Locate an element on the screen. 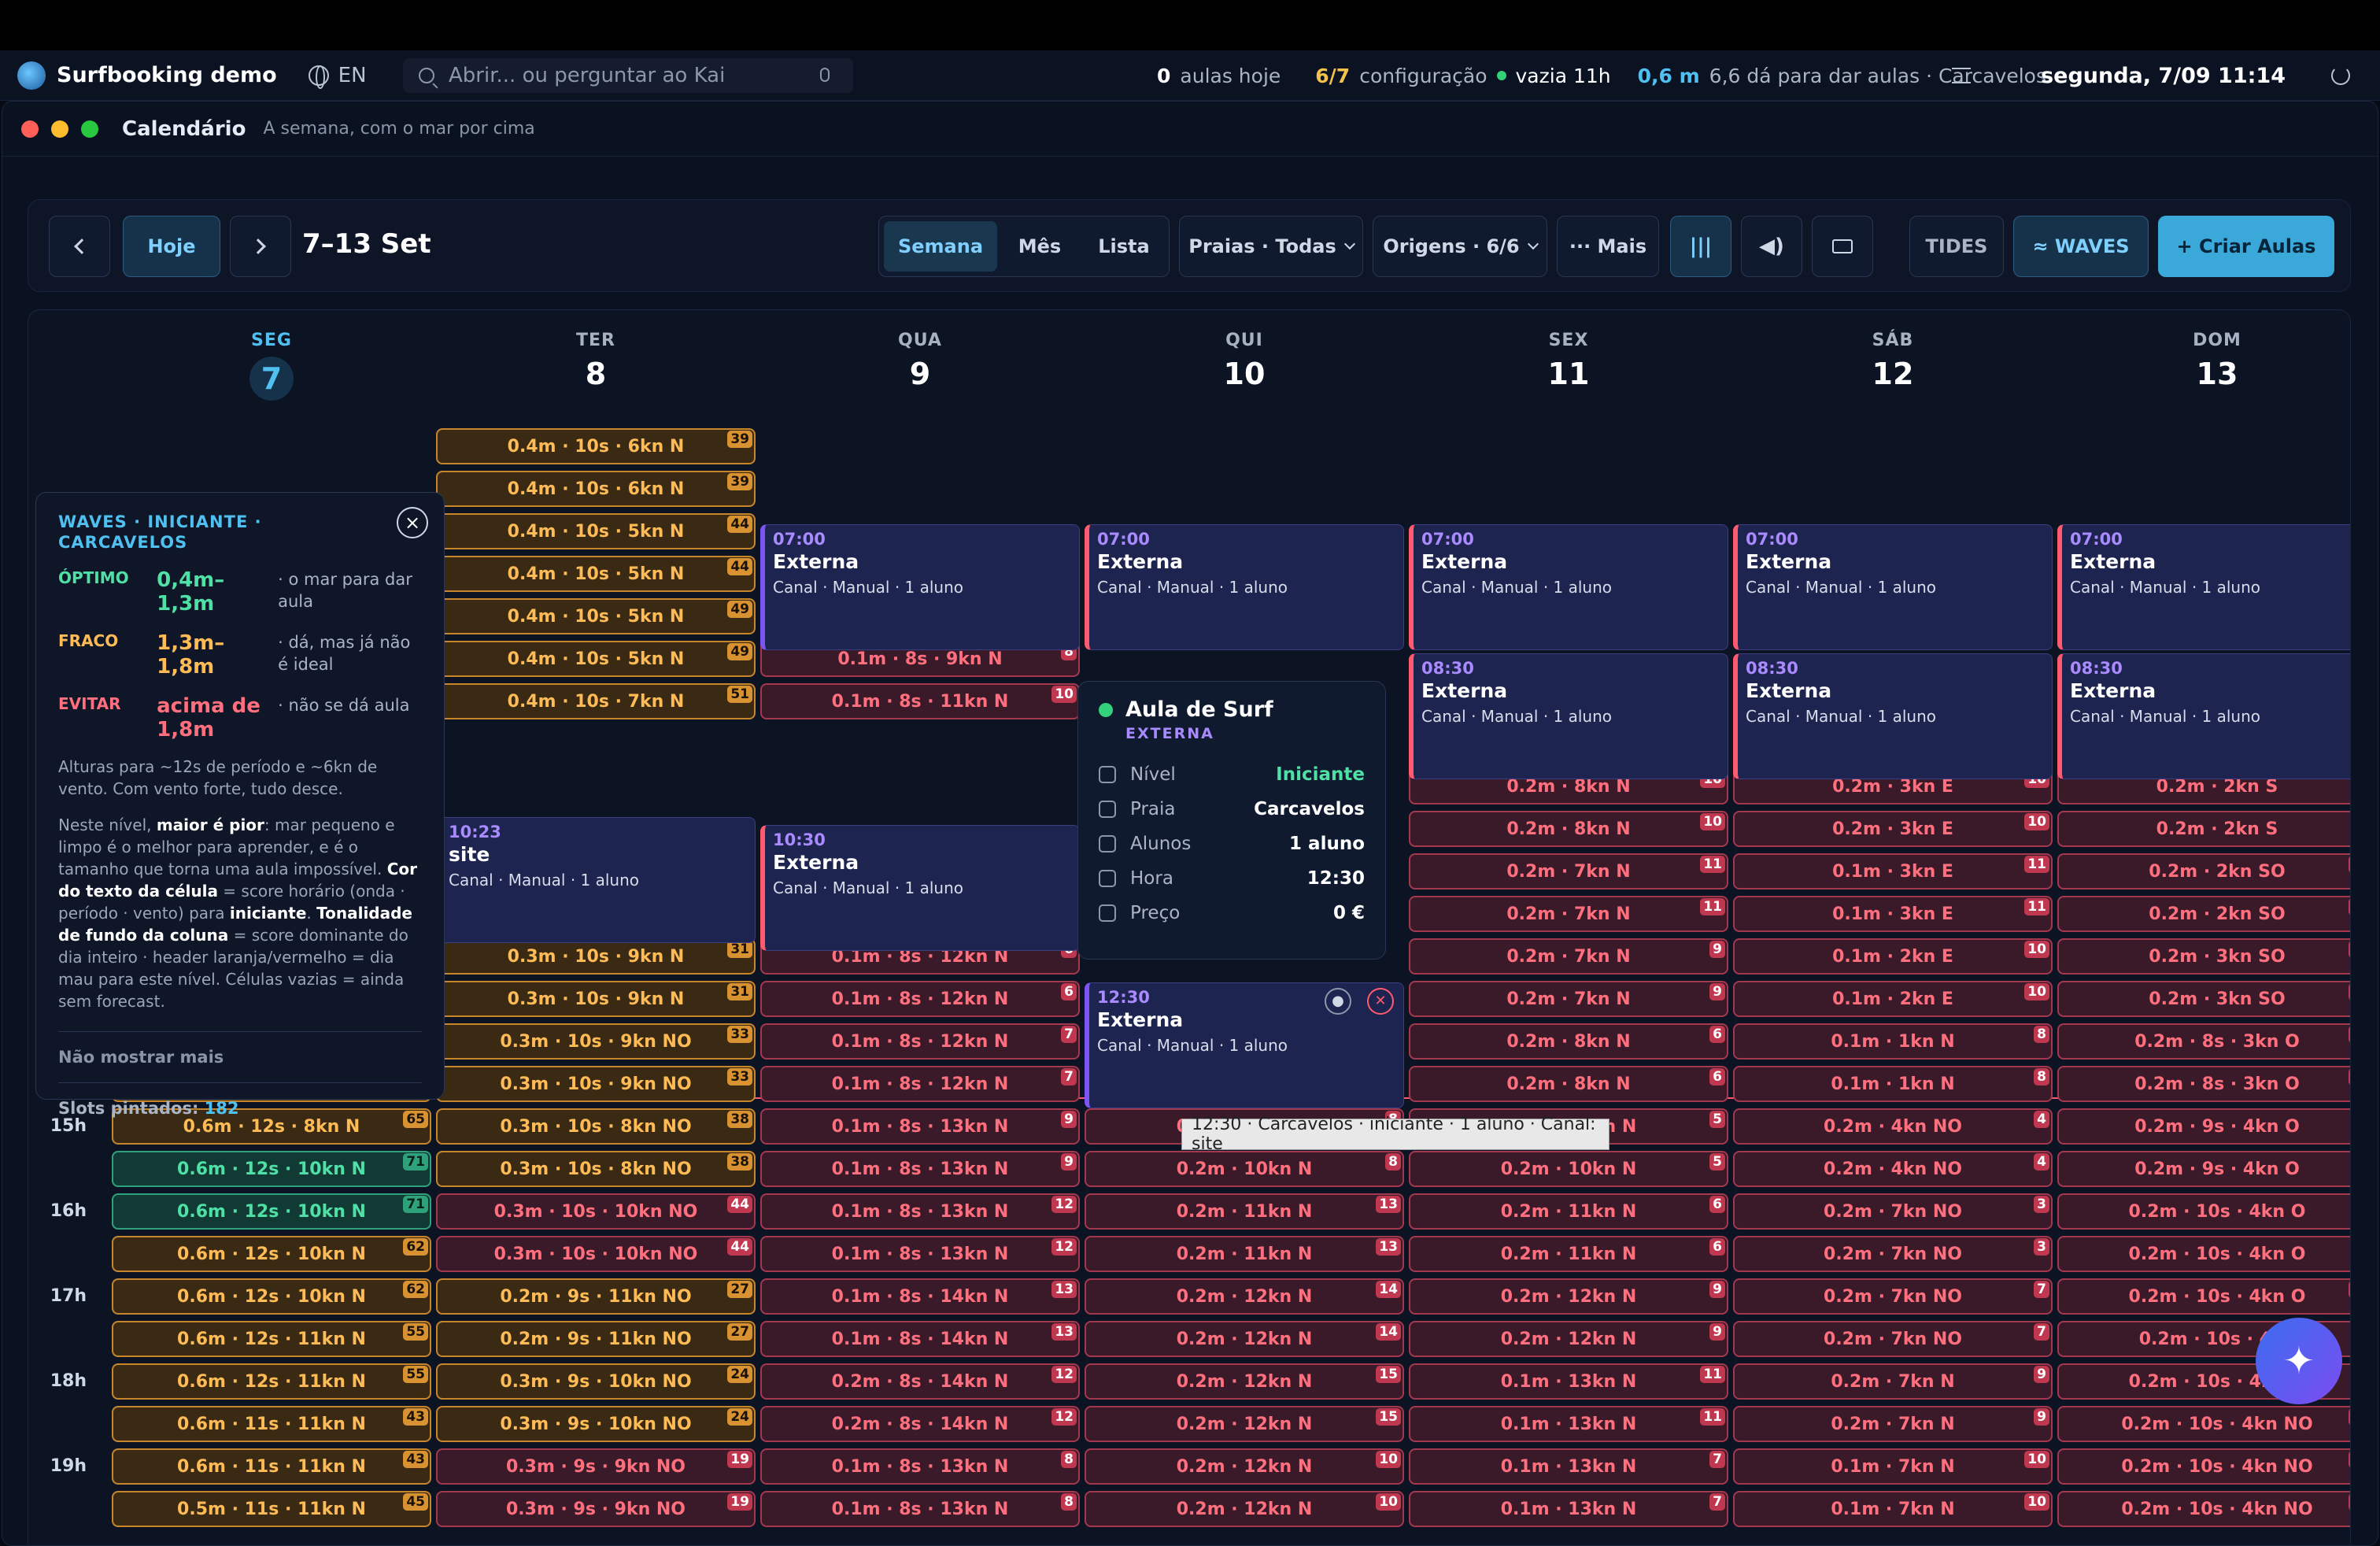 The width and height of the screenshot is (2380, 1546). forecast-slot: 0.2m · 9s · 11kn NO 27 is located at coordinates (596, 1339).